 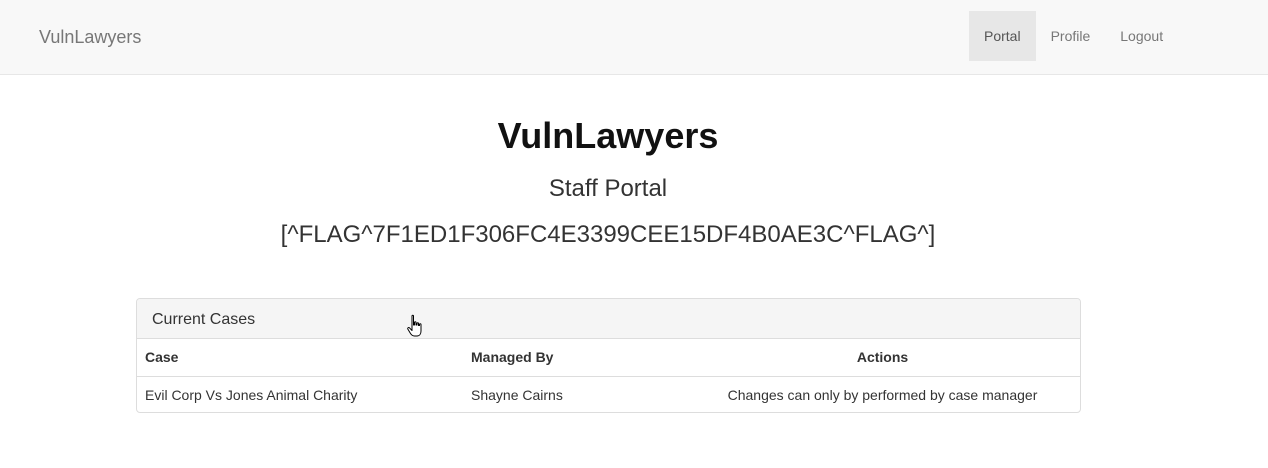 I want to click on page-title: VulnLawyers, so click(x=608, y=135).